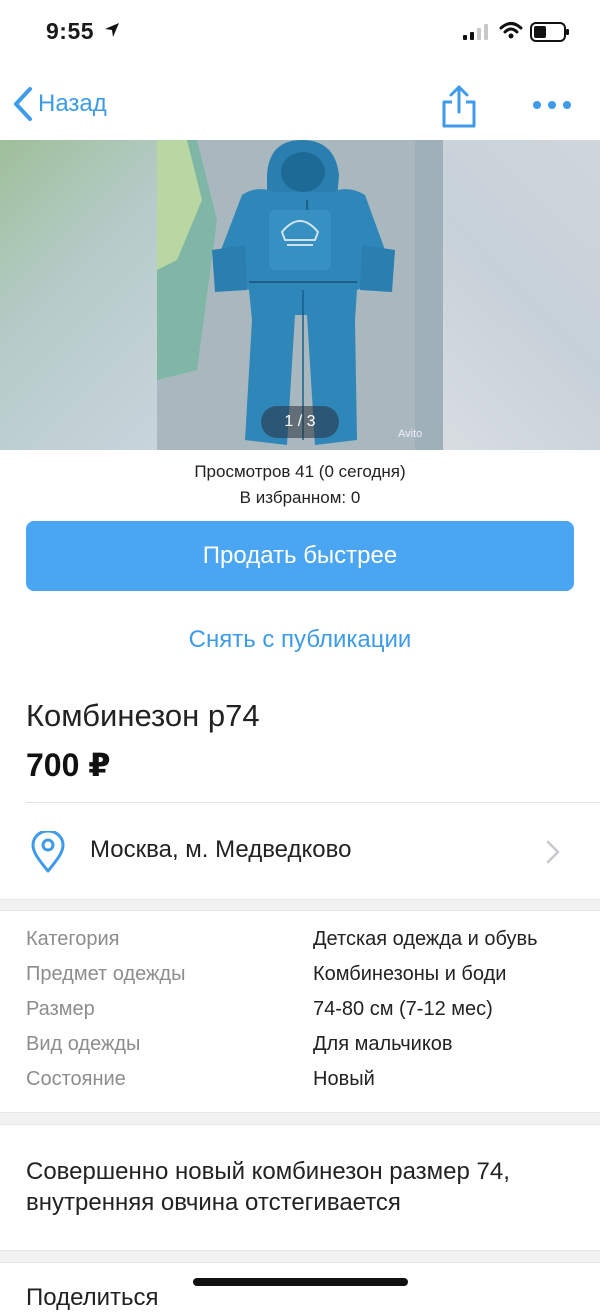 The height and width of the screenshot is (1312, 600). I want to click on wifi-icon, so click(511, 30).